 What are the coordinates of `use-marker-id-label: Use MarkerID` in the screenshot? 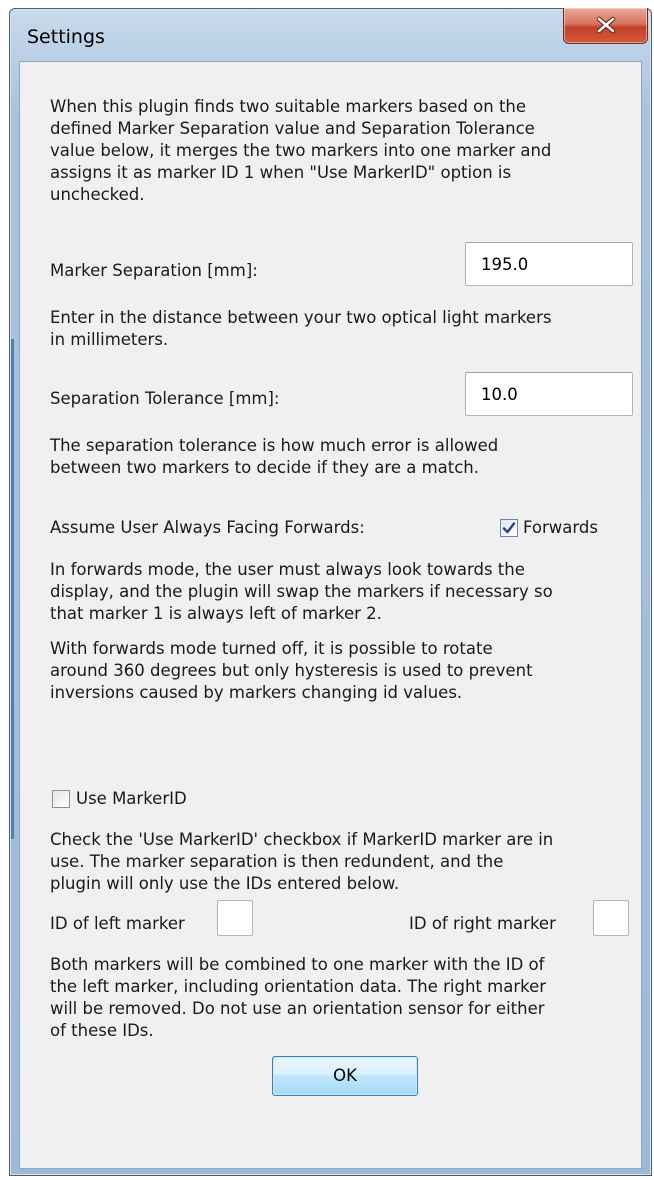 It's located at (131, 799).